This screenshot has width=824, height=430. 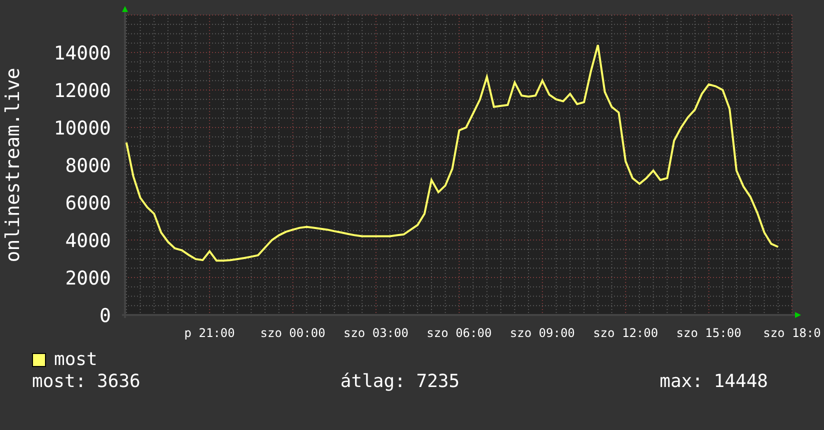 What do you see at coordinates (375, 333) in the screenshot?
I see `axis-label: szo 03:00` at bounding box center [375, 333].